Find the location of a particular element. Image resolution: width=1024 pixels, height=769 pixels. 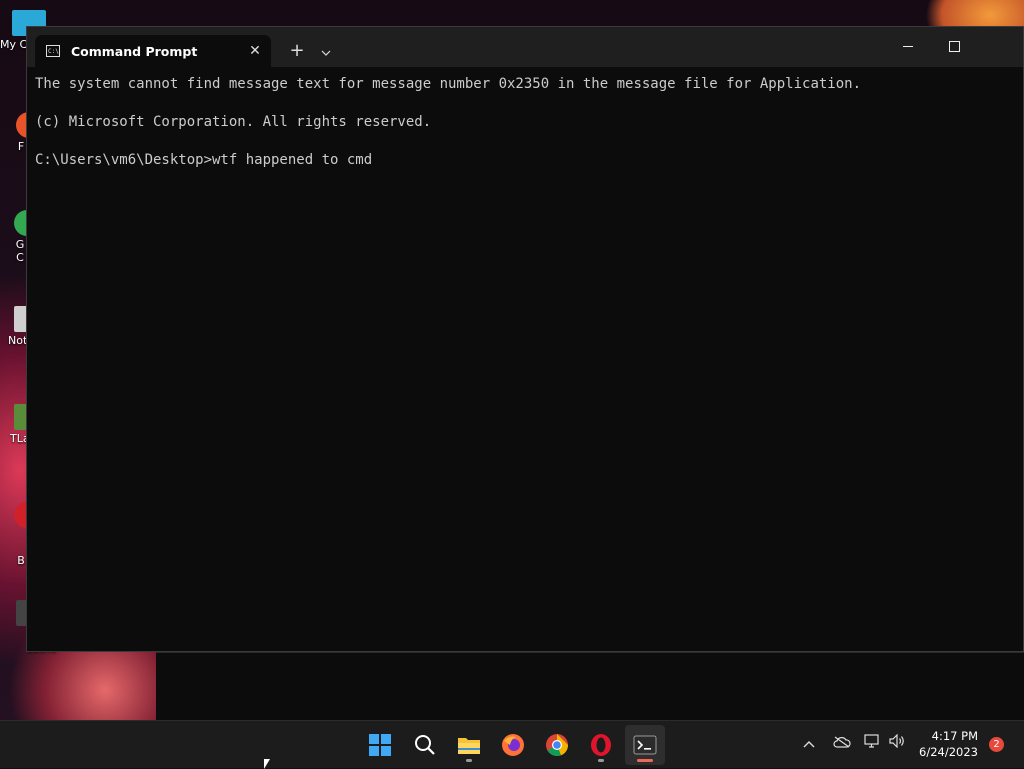

title-bar: C:\ Command Prompt ✕ + is located at coordinates (525, 47).